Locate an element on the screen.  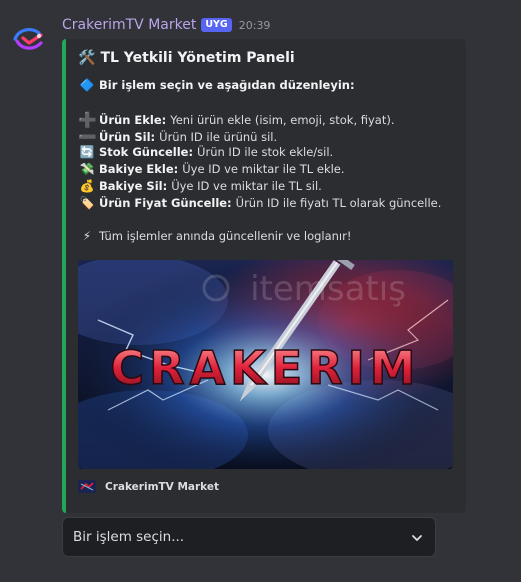
embed-title: 🛠️ TL Yetkili Yönetim Paneli is located at coordinates (186, 58).